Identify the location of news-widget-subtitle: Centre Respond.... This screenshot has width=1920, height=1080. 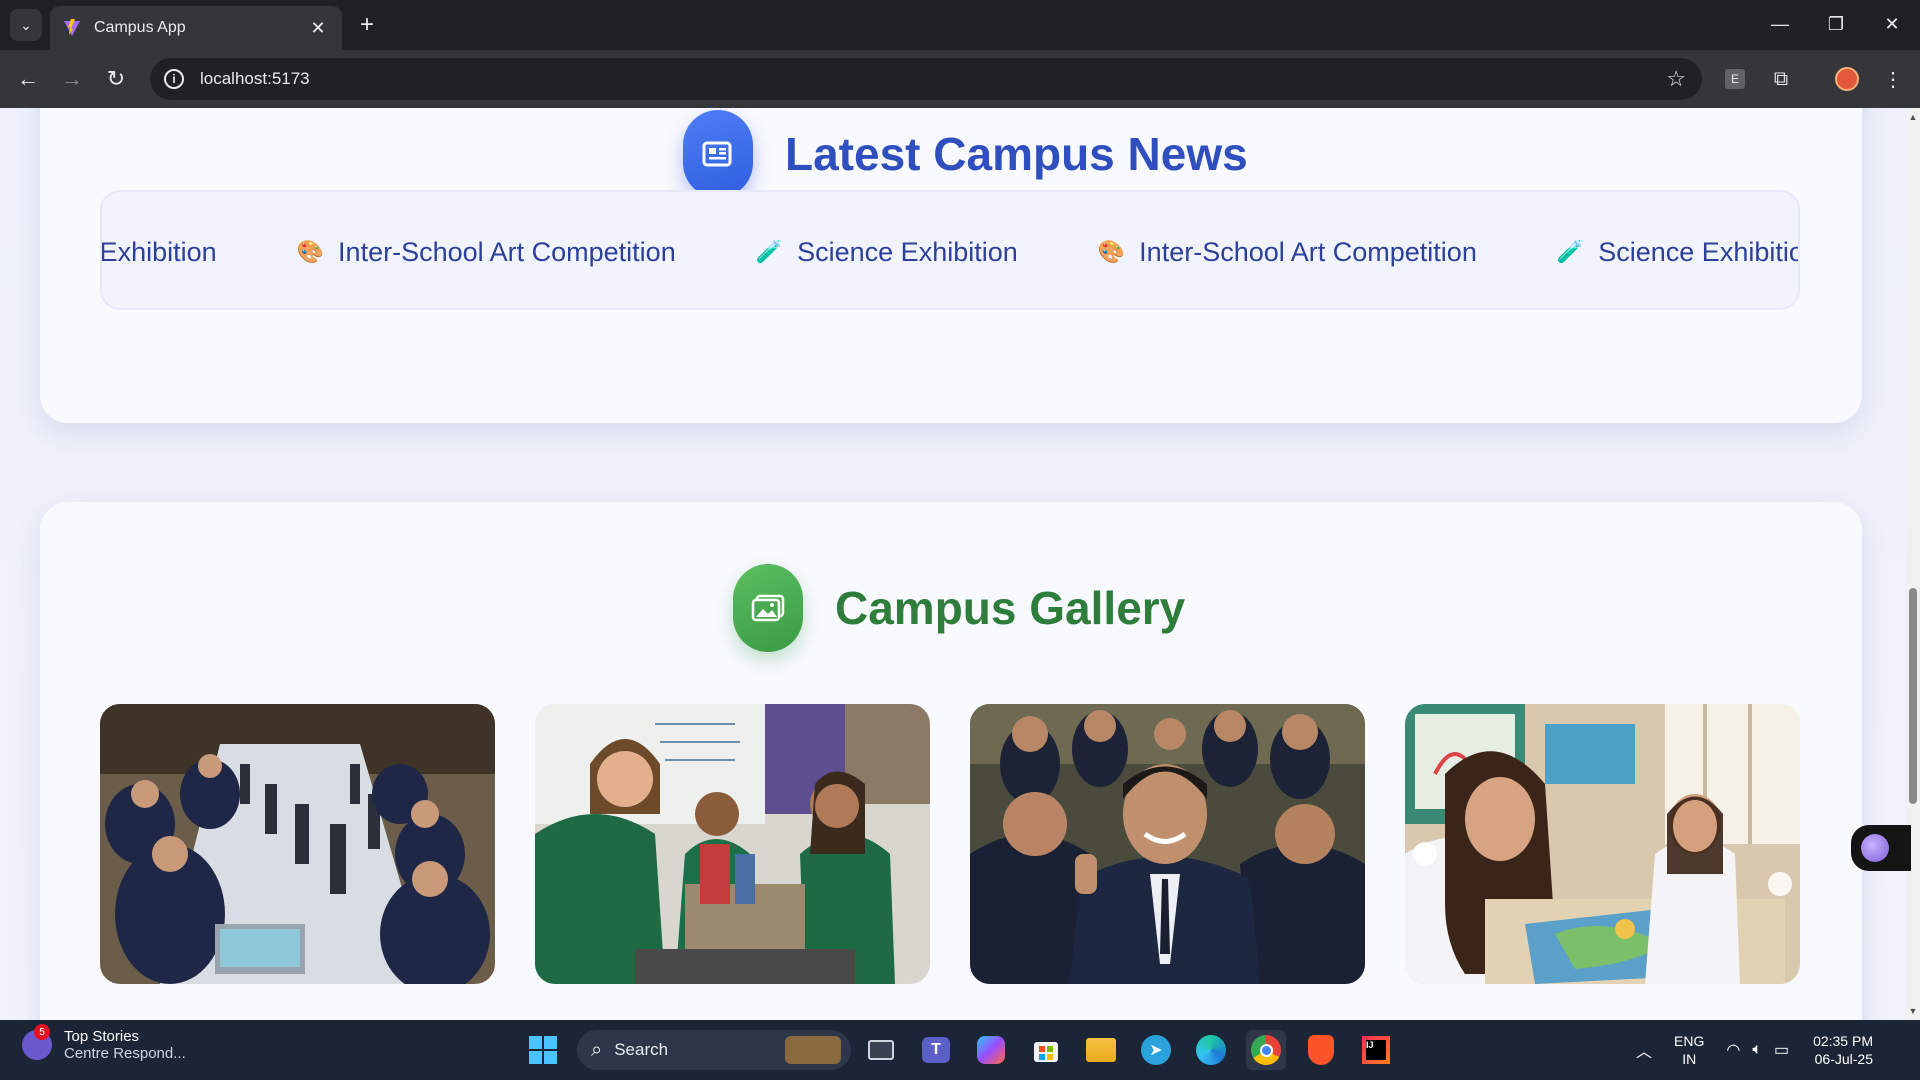
(125, 1053).